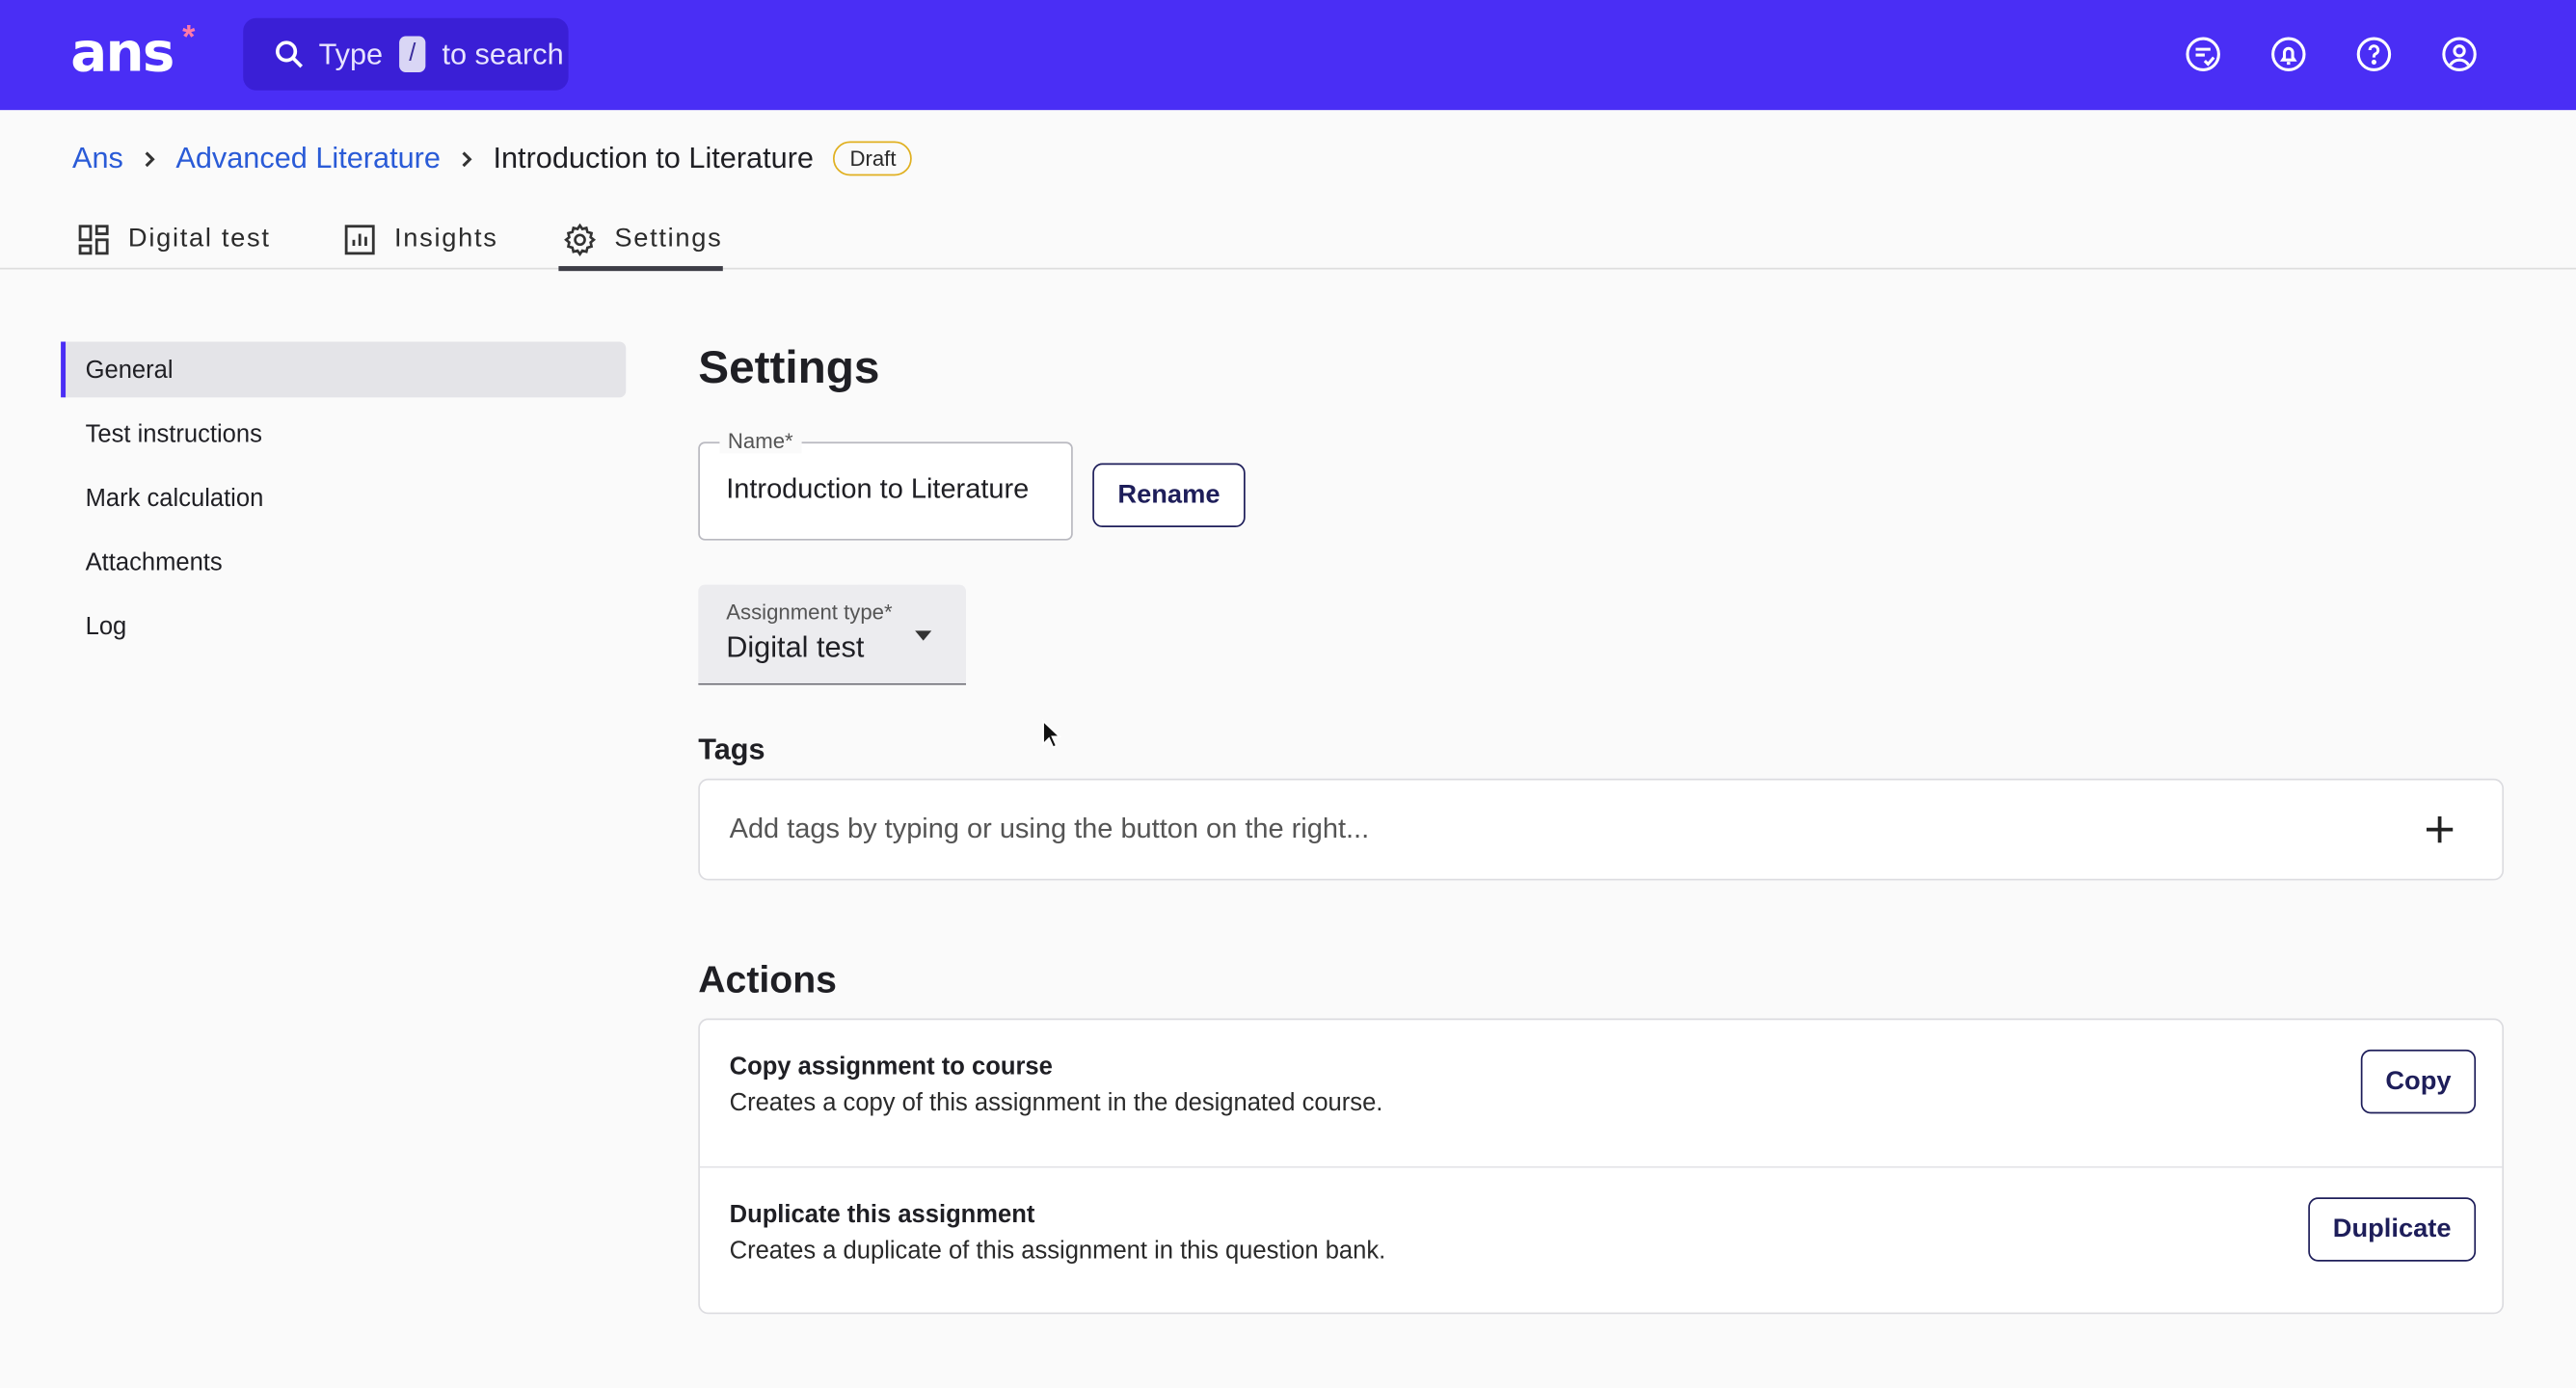 The height and width of the screenshot is (1388, 2576). What do you see at coordinates (761, 441) in the screenshot?
I see `name-field-label: Name*` at bounding box center [761, 441].